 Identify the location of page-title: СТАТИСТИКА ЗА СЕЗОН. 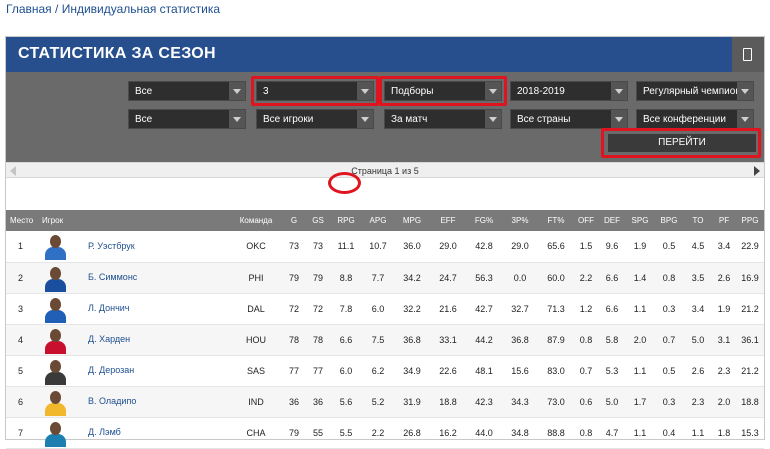
(117, 53).